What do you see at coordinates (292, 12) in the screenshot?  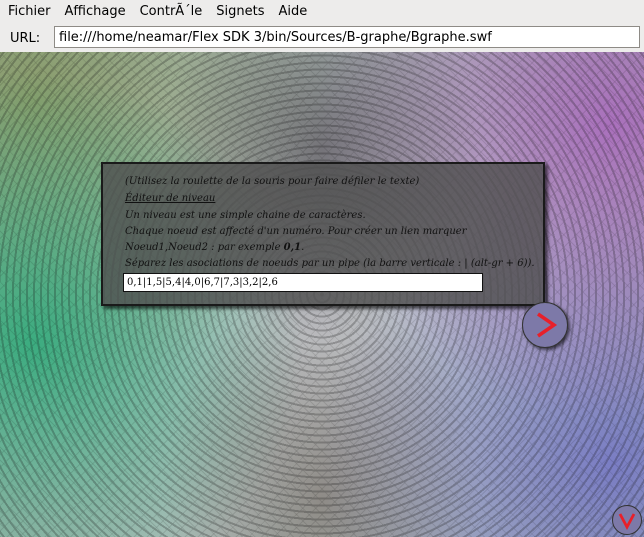 I see `menu-aide: Aide` at bounding box center [292, 12].